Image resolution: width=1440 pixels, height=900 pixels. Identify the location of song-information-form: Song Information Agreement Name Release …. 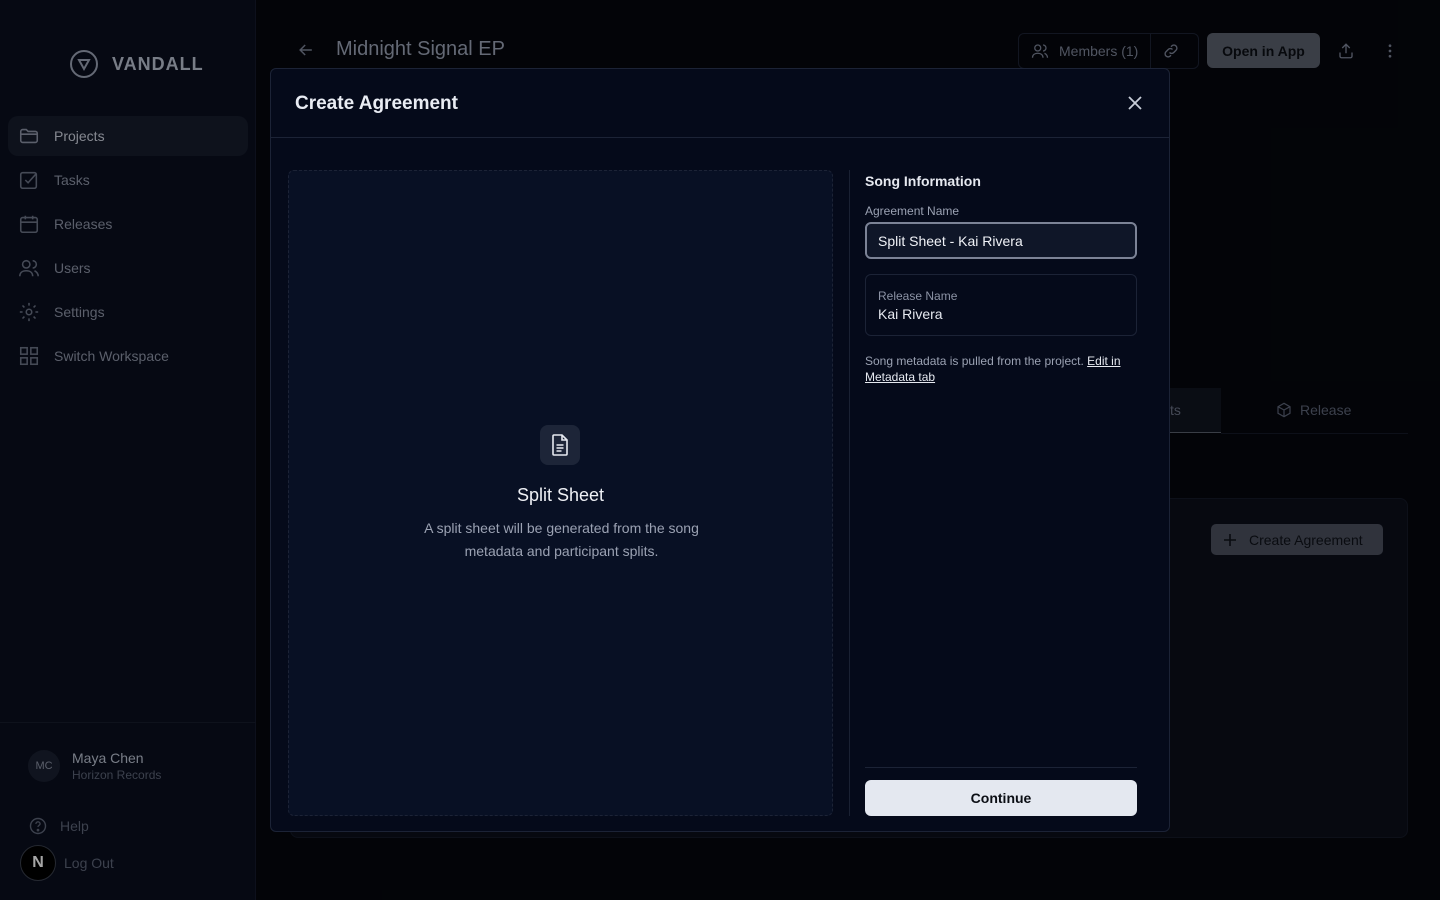
(1001, 493).